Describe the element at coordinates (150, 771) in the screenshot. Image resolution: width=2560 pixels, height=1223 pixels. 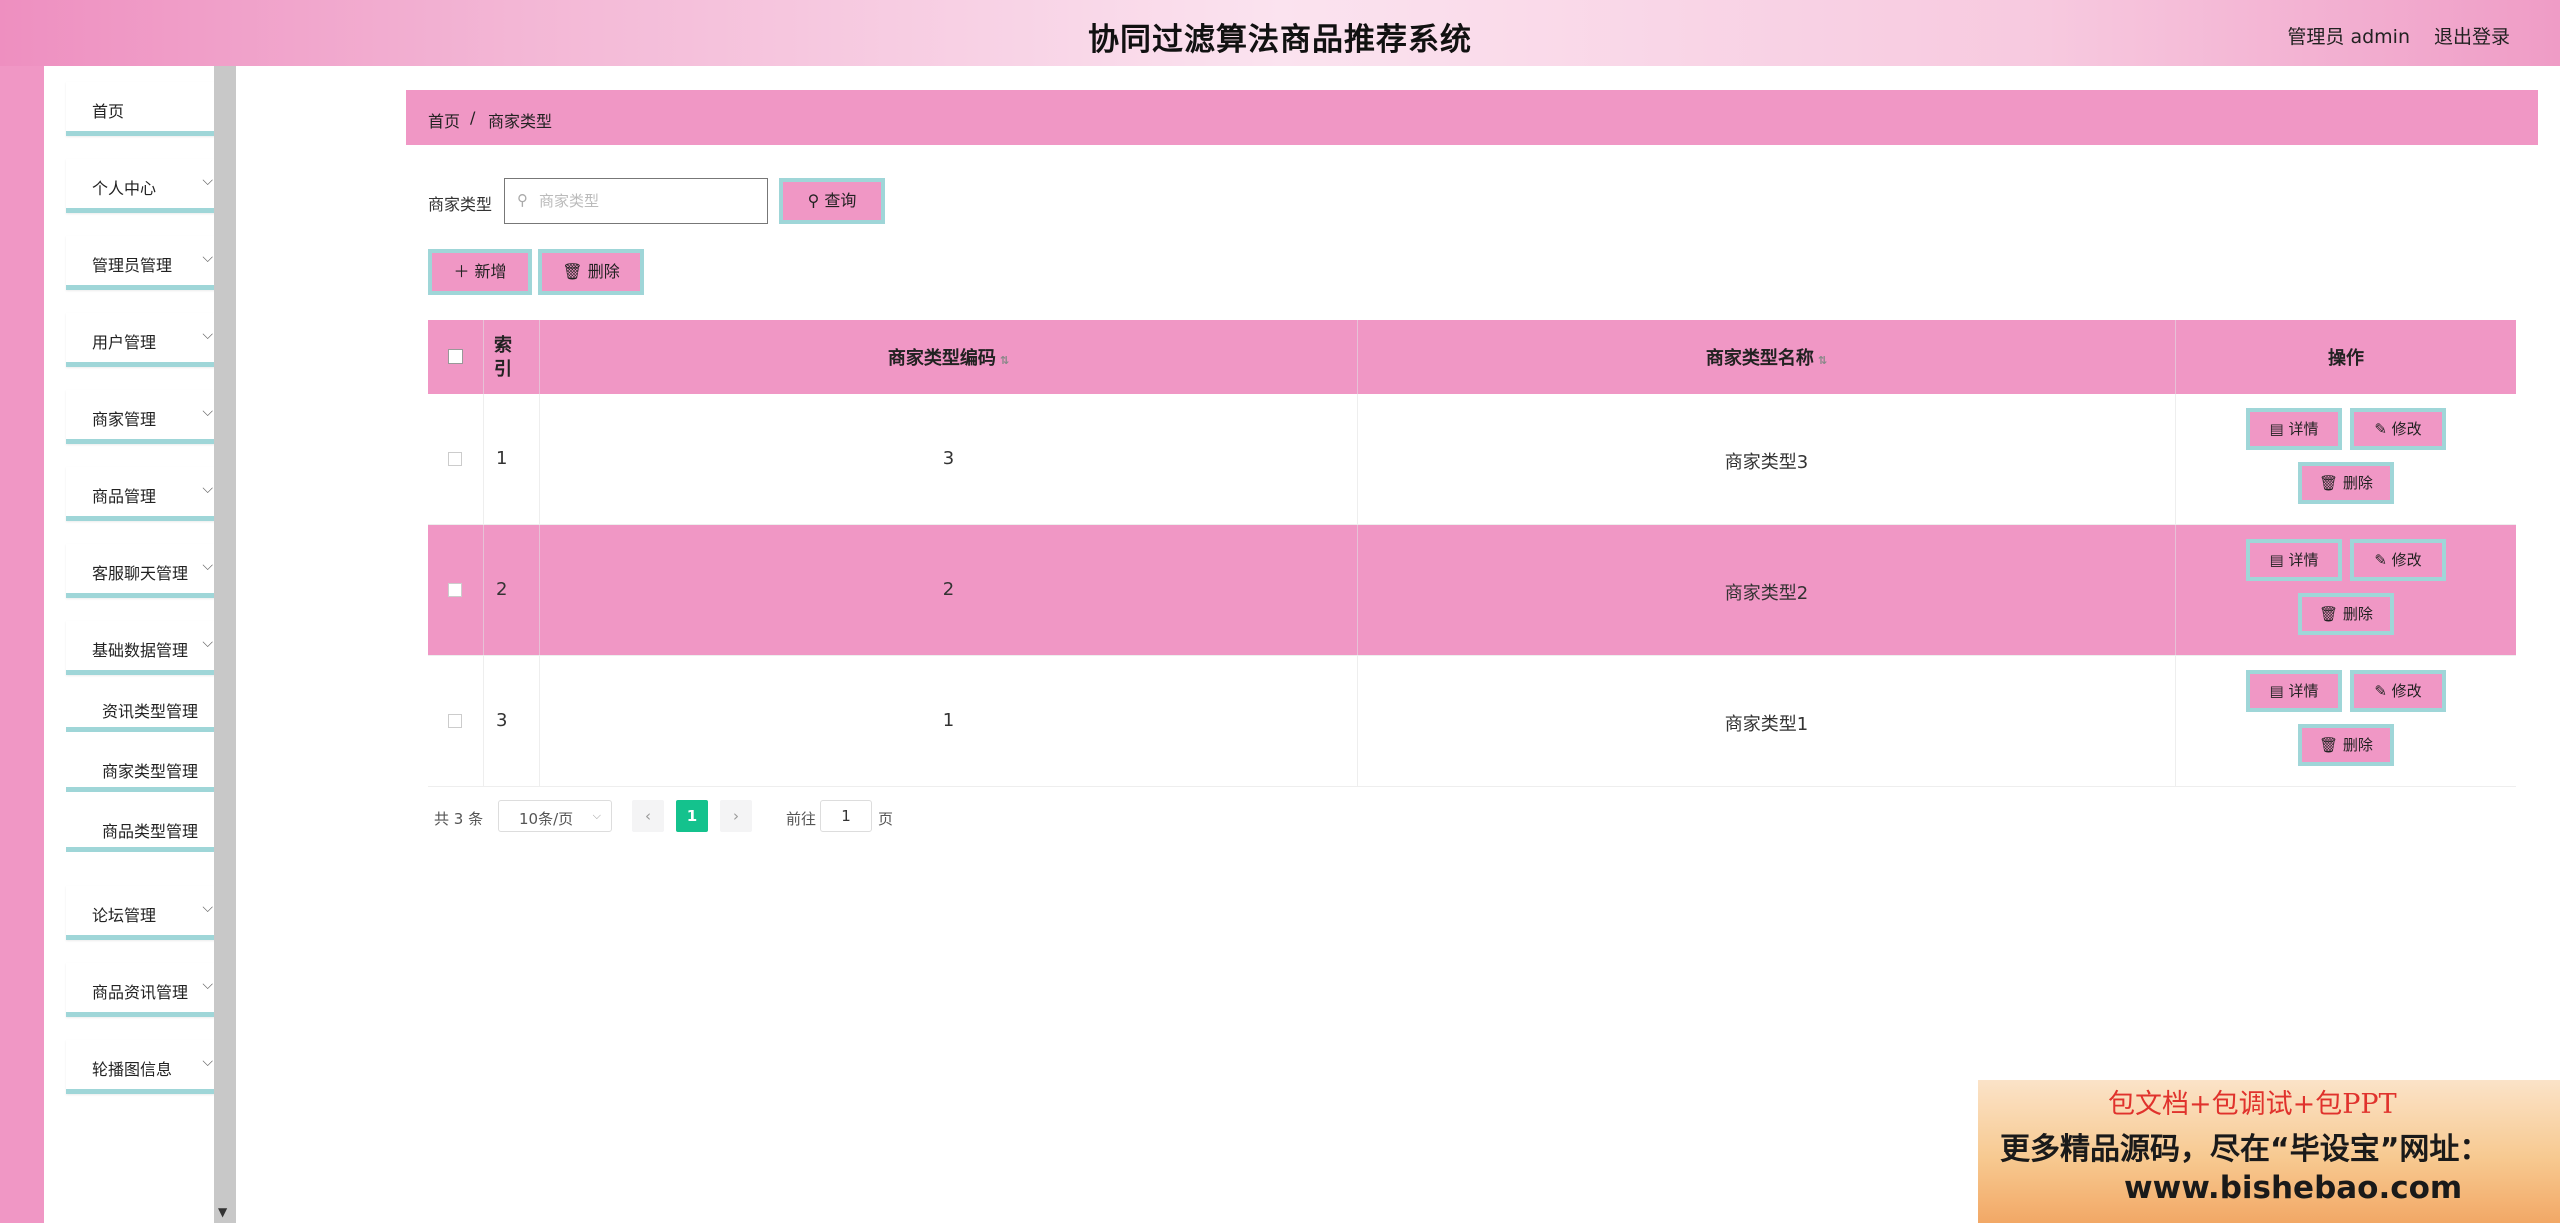
I see `sidebar-subitem-label: 商家类型管理` at that location.